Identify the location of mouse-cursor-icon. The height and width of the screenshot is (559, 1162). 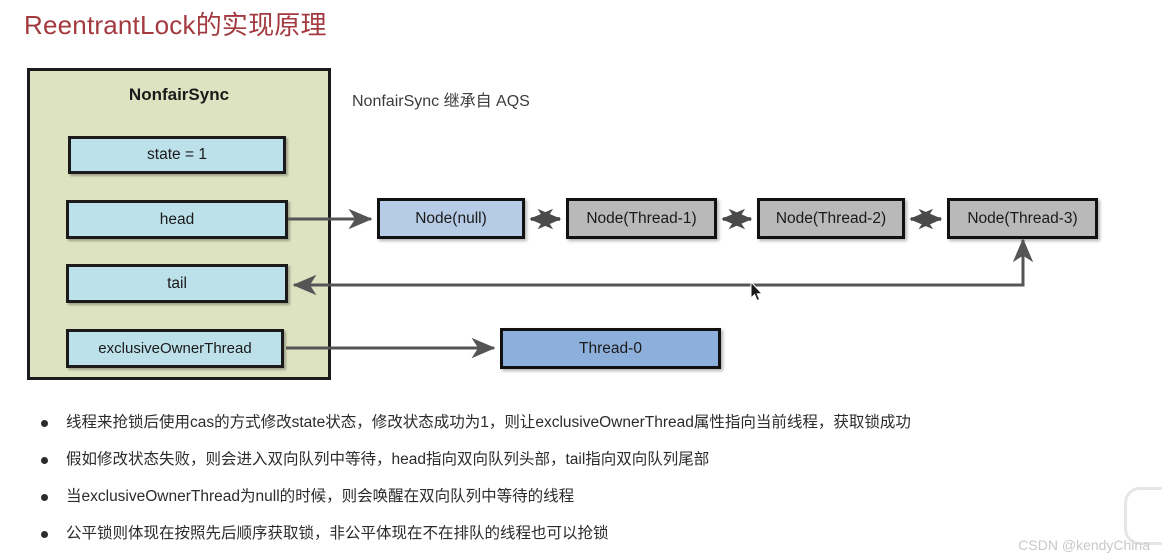
(757, 292).